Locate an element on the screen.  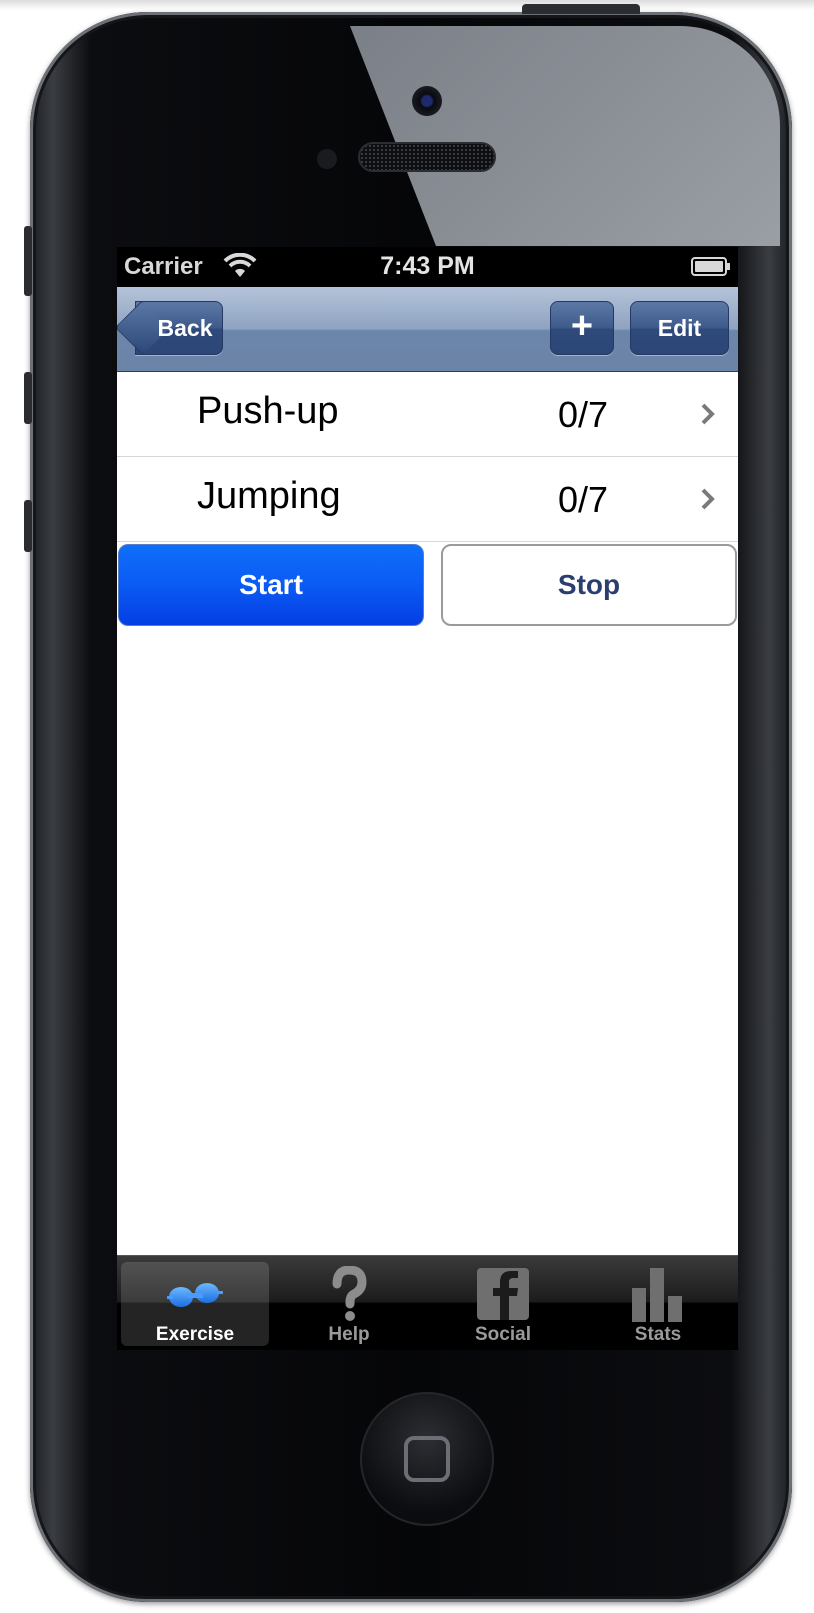
dumbbell-icon is located at coordinates (195, 1295).